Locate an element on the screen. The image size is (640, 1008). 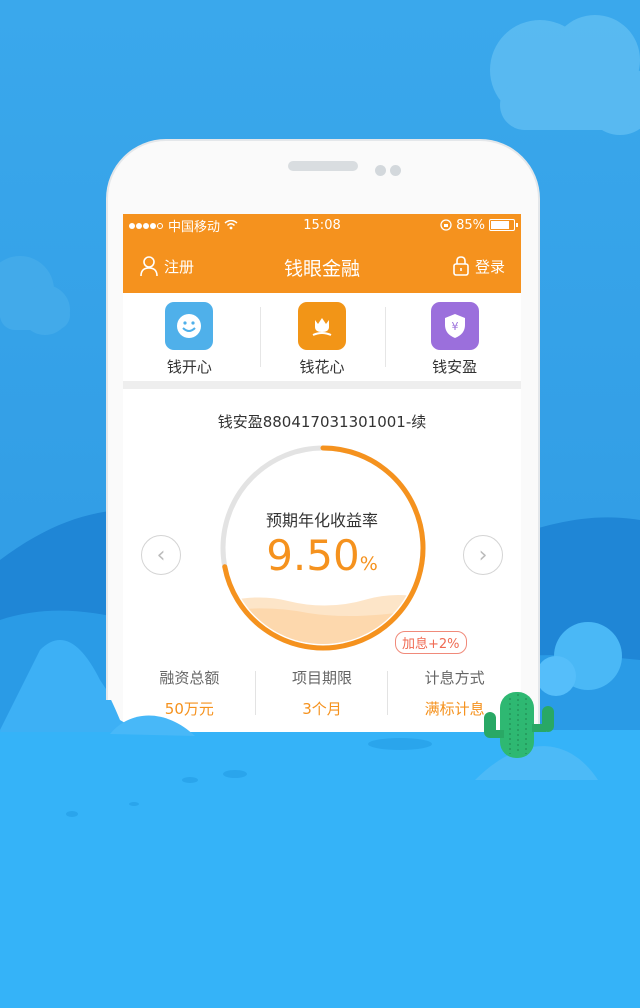
stat-label: 项目期限 is located at coordinates (322, 678).